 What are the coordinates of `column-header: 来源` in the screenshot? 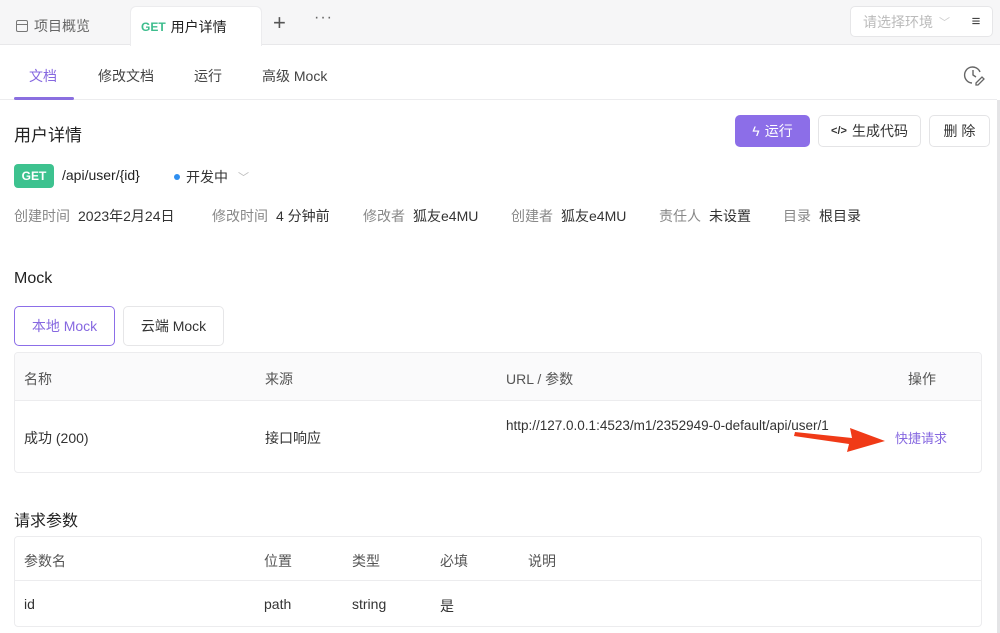 It's located at (279, 379).